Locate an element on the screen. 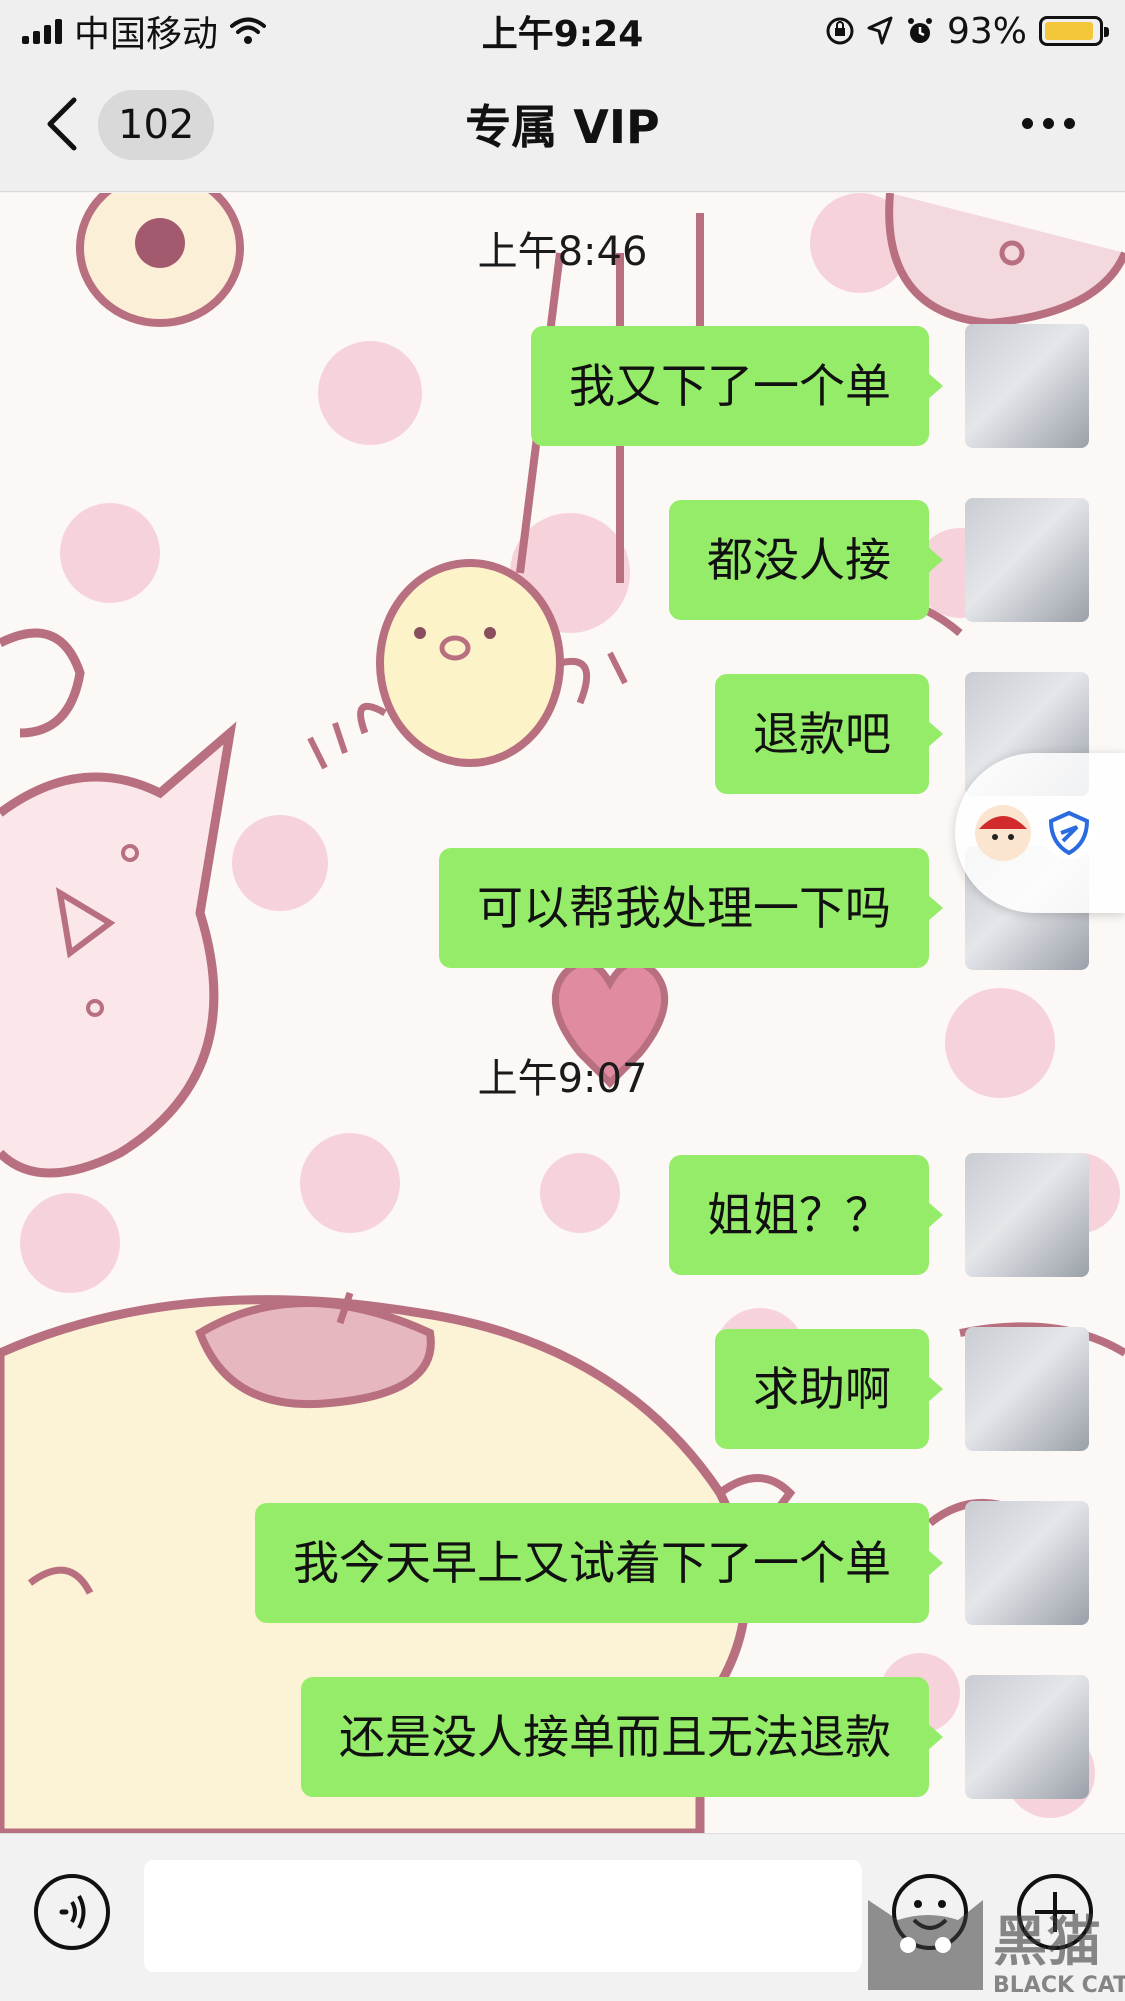 This screenshot has width=1125, height=2001. status-right: 93% is located at coordinates (967, 31).